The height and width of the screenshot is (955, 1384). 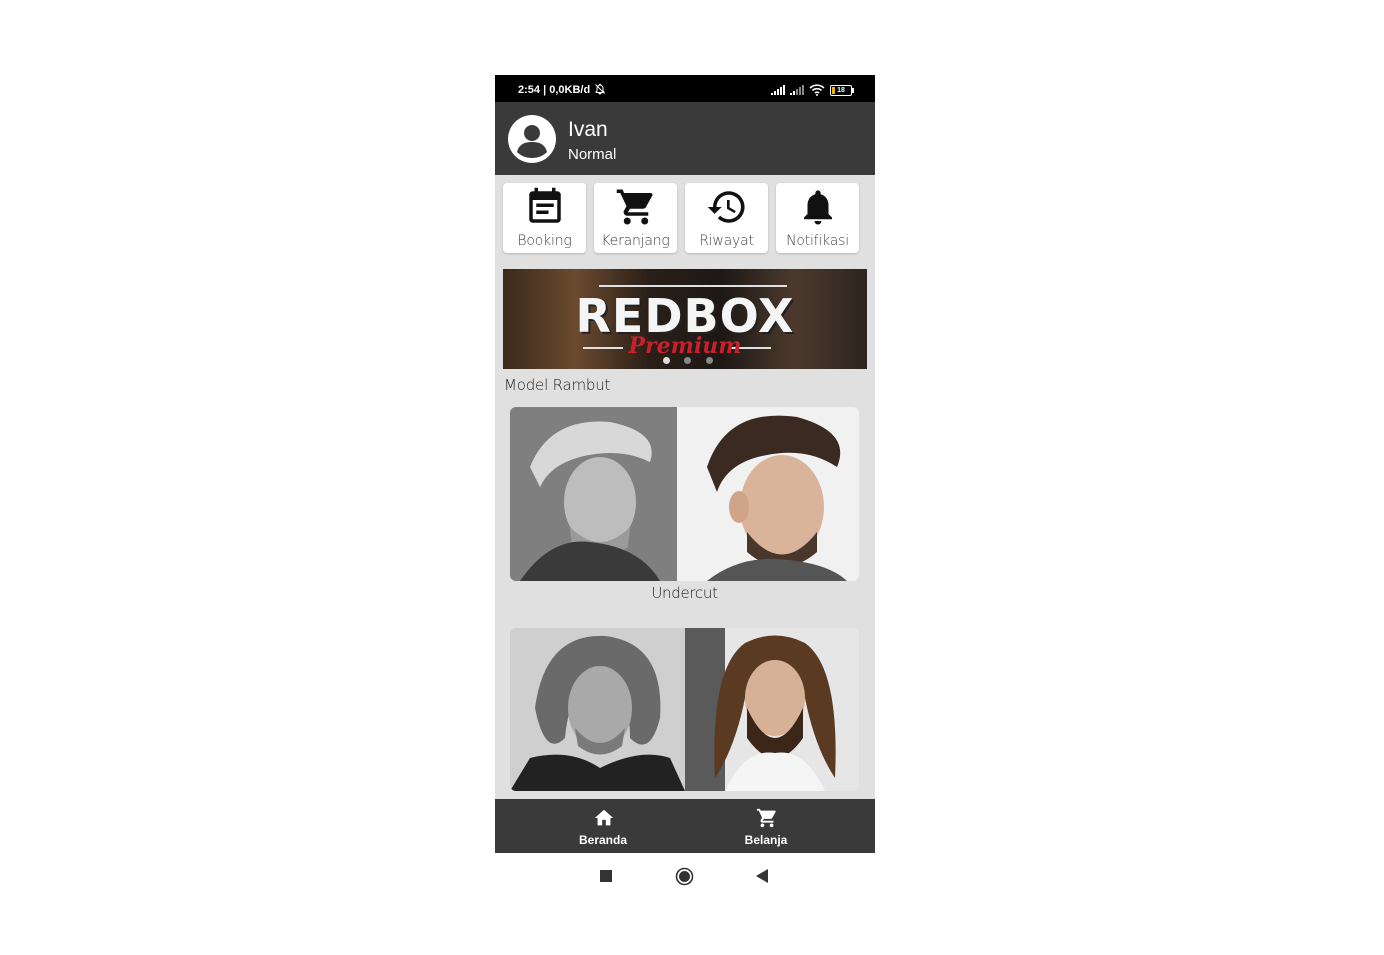 I want to click on promo-banner: REDBOX Premium, so click(x=685, y=319).